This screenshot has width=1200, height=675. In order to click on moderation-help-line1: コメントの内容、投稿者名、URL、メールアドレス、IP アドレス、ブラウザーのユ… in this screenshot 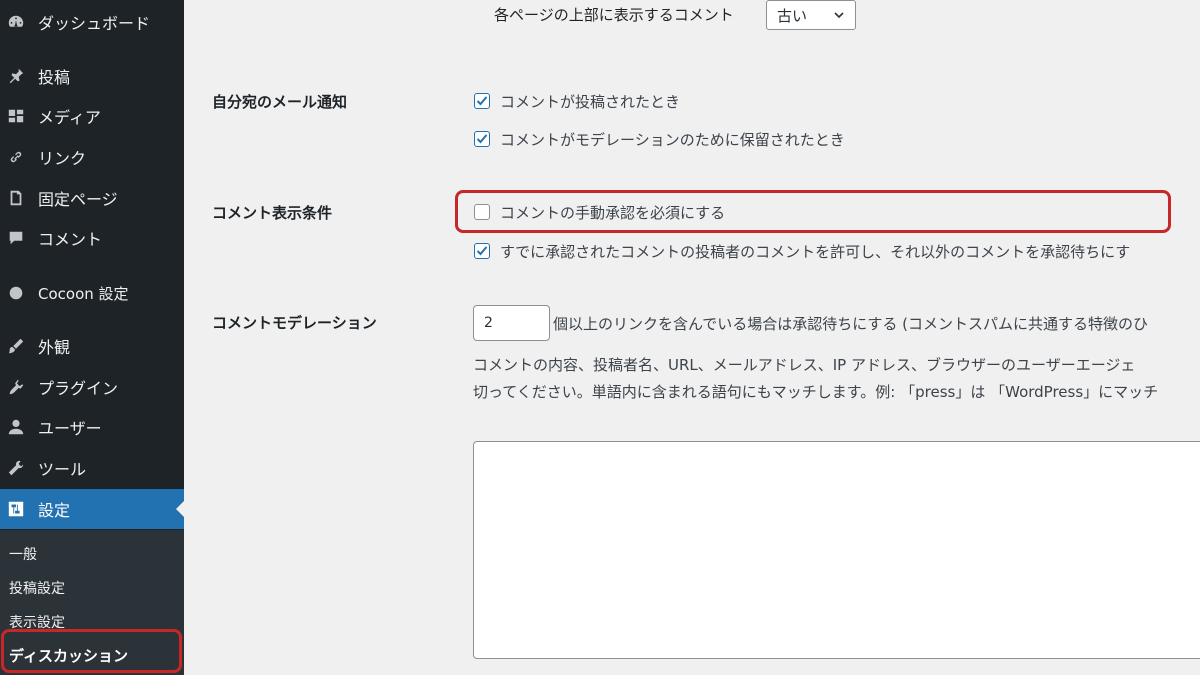, I will do `click(804, 365)`.